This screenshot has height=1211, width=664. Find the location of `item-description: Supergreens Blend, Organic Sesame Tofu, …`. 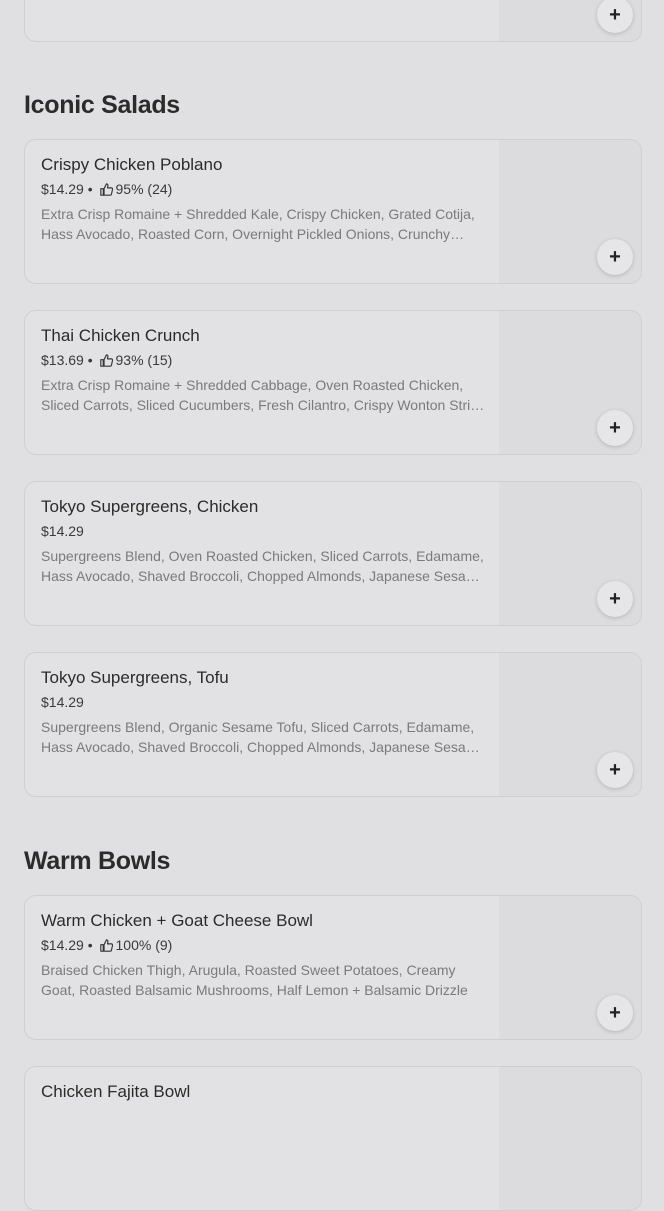

item-description: Supergreens Blend, Organic Sesame Tofu, … is located at coordinates (263, 737).